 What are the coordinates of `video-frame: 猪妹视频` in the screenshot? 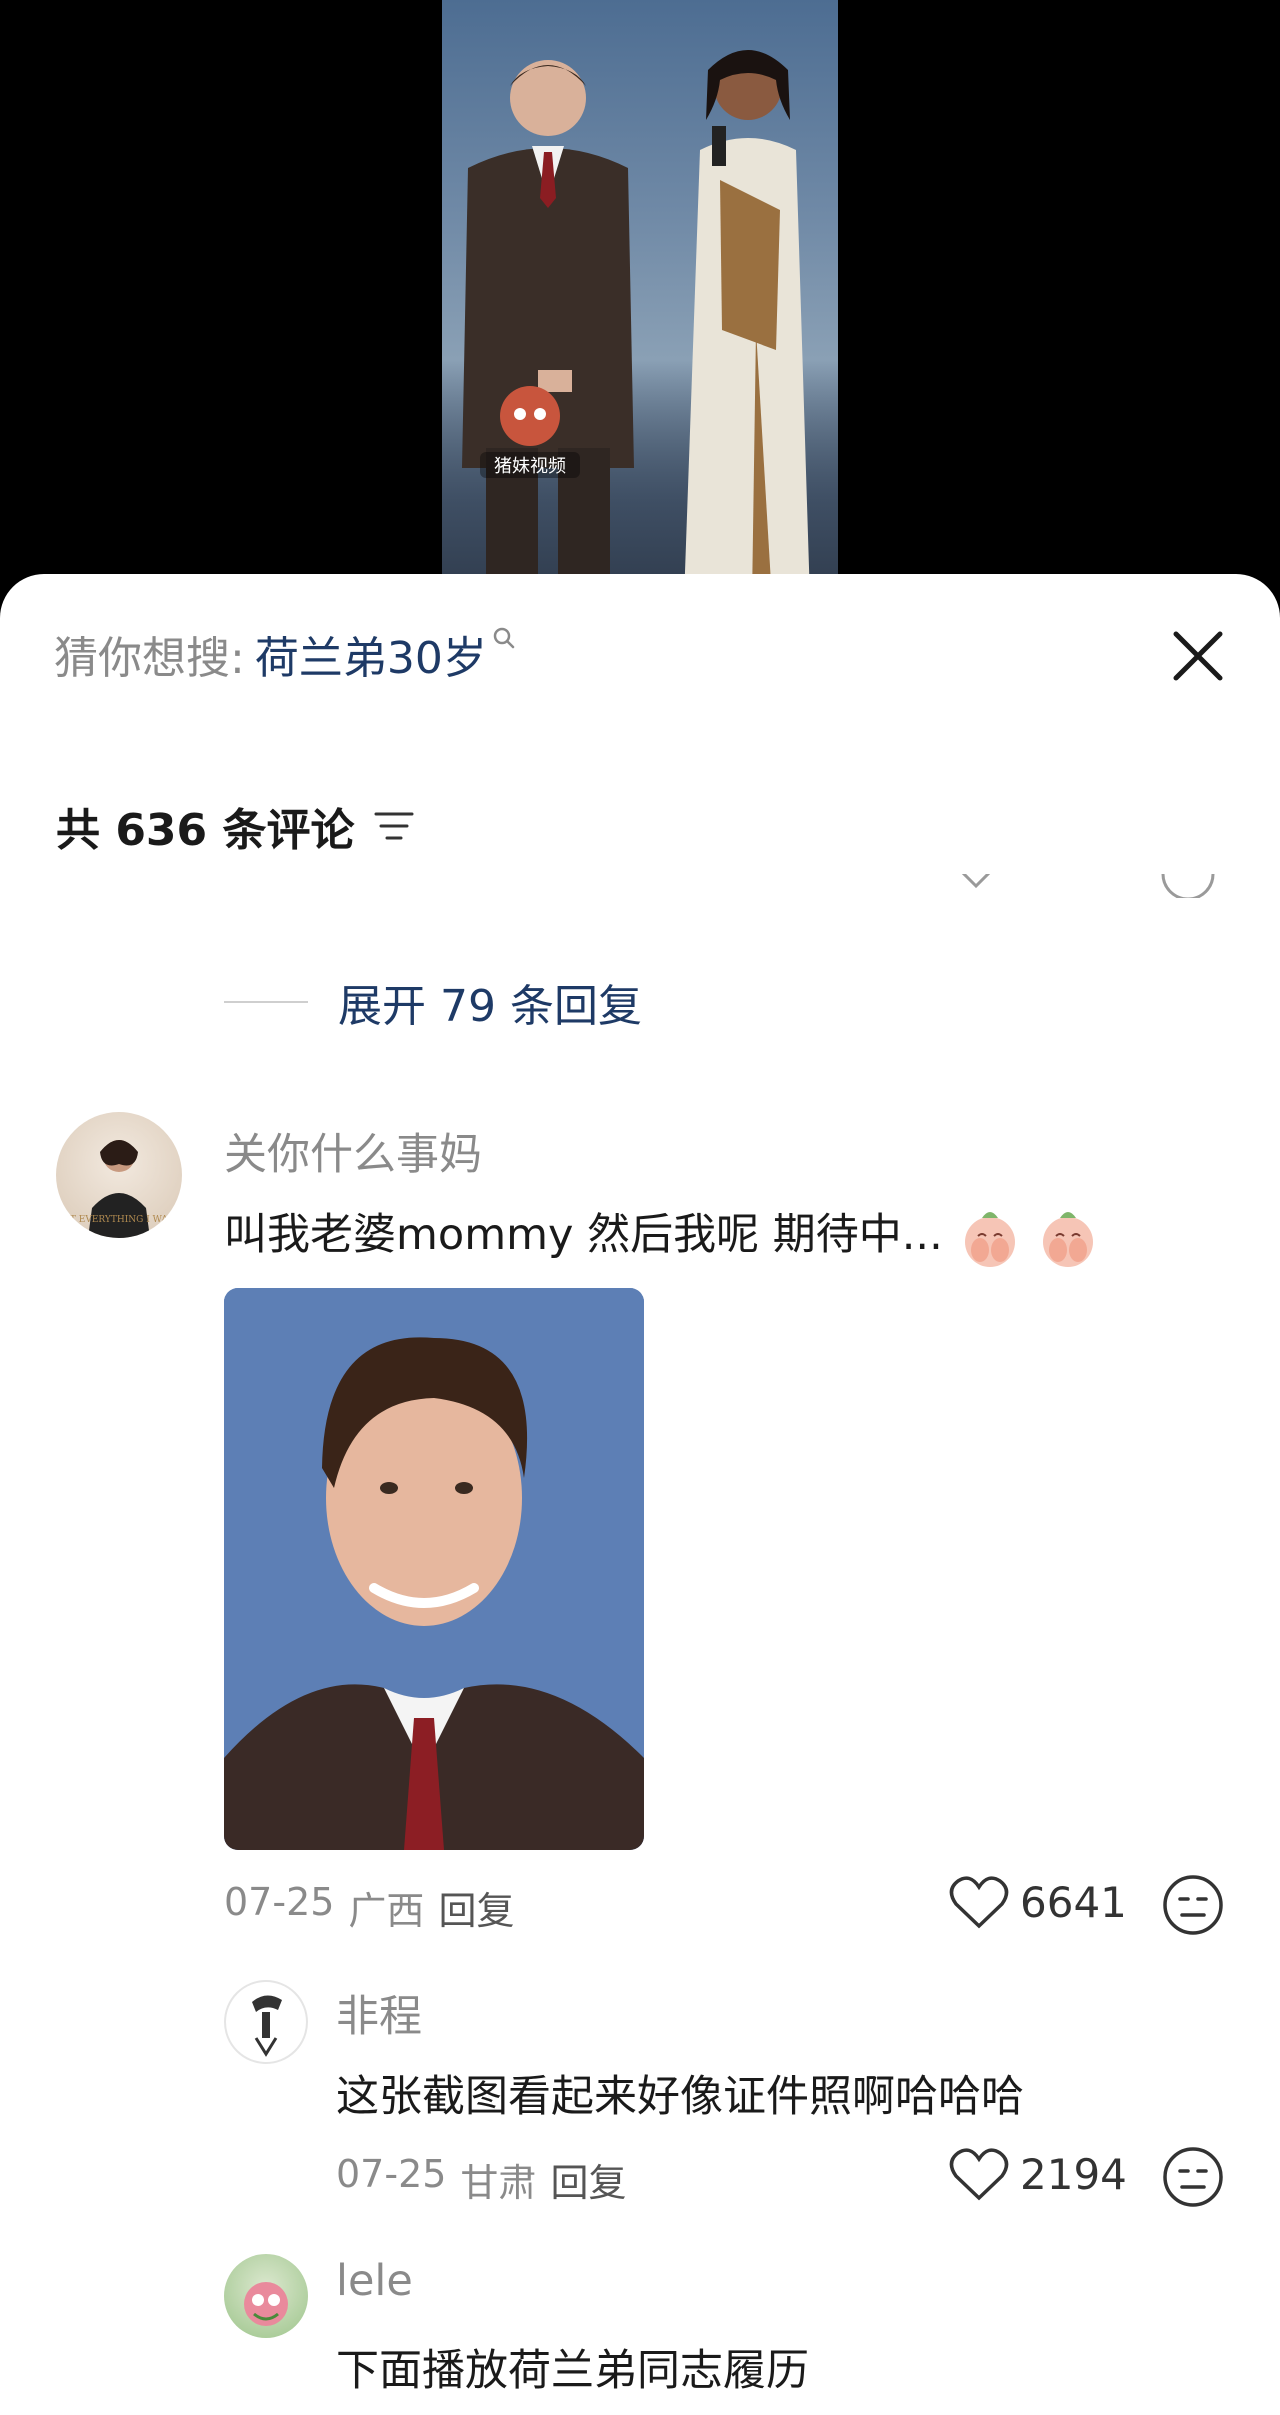 It's located at (640, 300).